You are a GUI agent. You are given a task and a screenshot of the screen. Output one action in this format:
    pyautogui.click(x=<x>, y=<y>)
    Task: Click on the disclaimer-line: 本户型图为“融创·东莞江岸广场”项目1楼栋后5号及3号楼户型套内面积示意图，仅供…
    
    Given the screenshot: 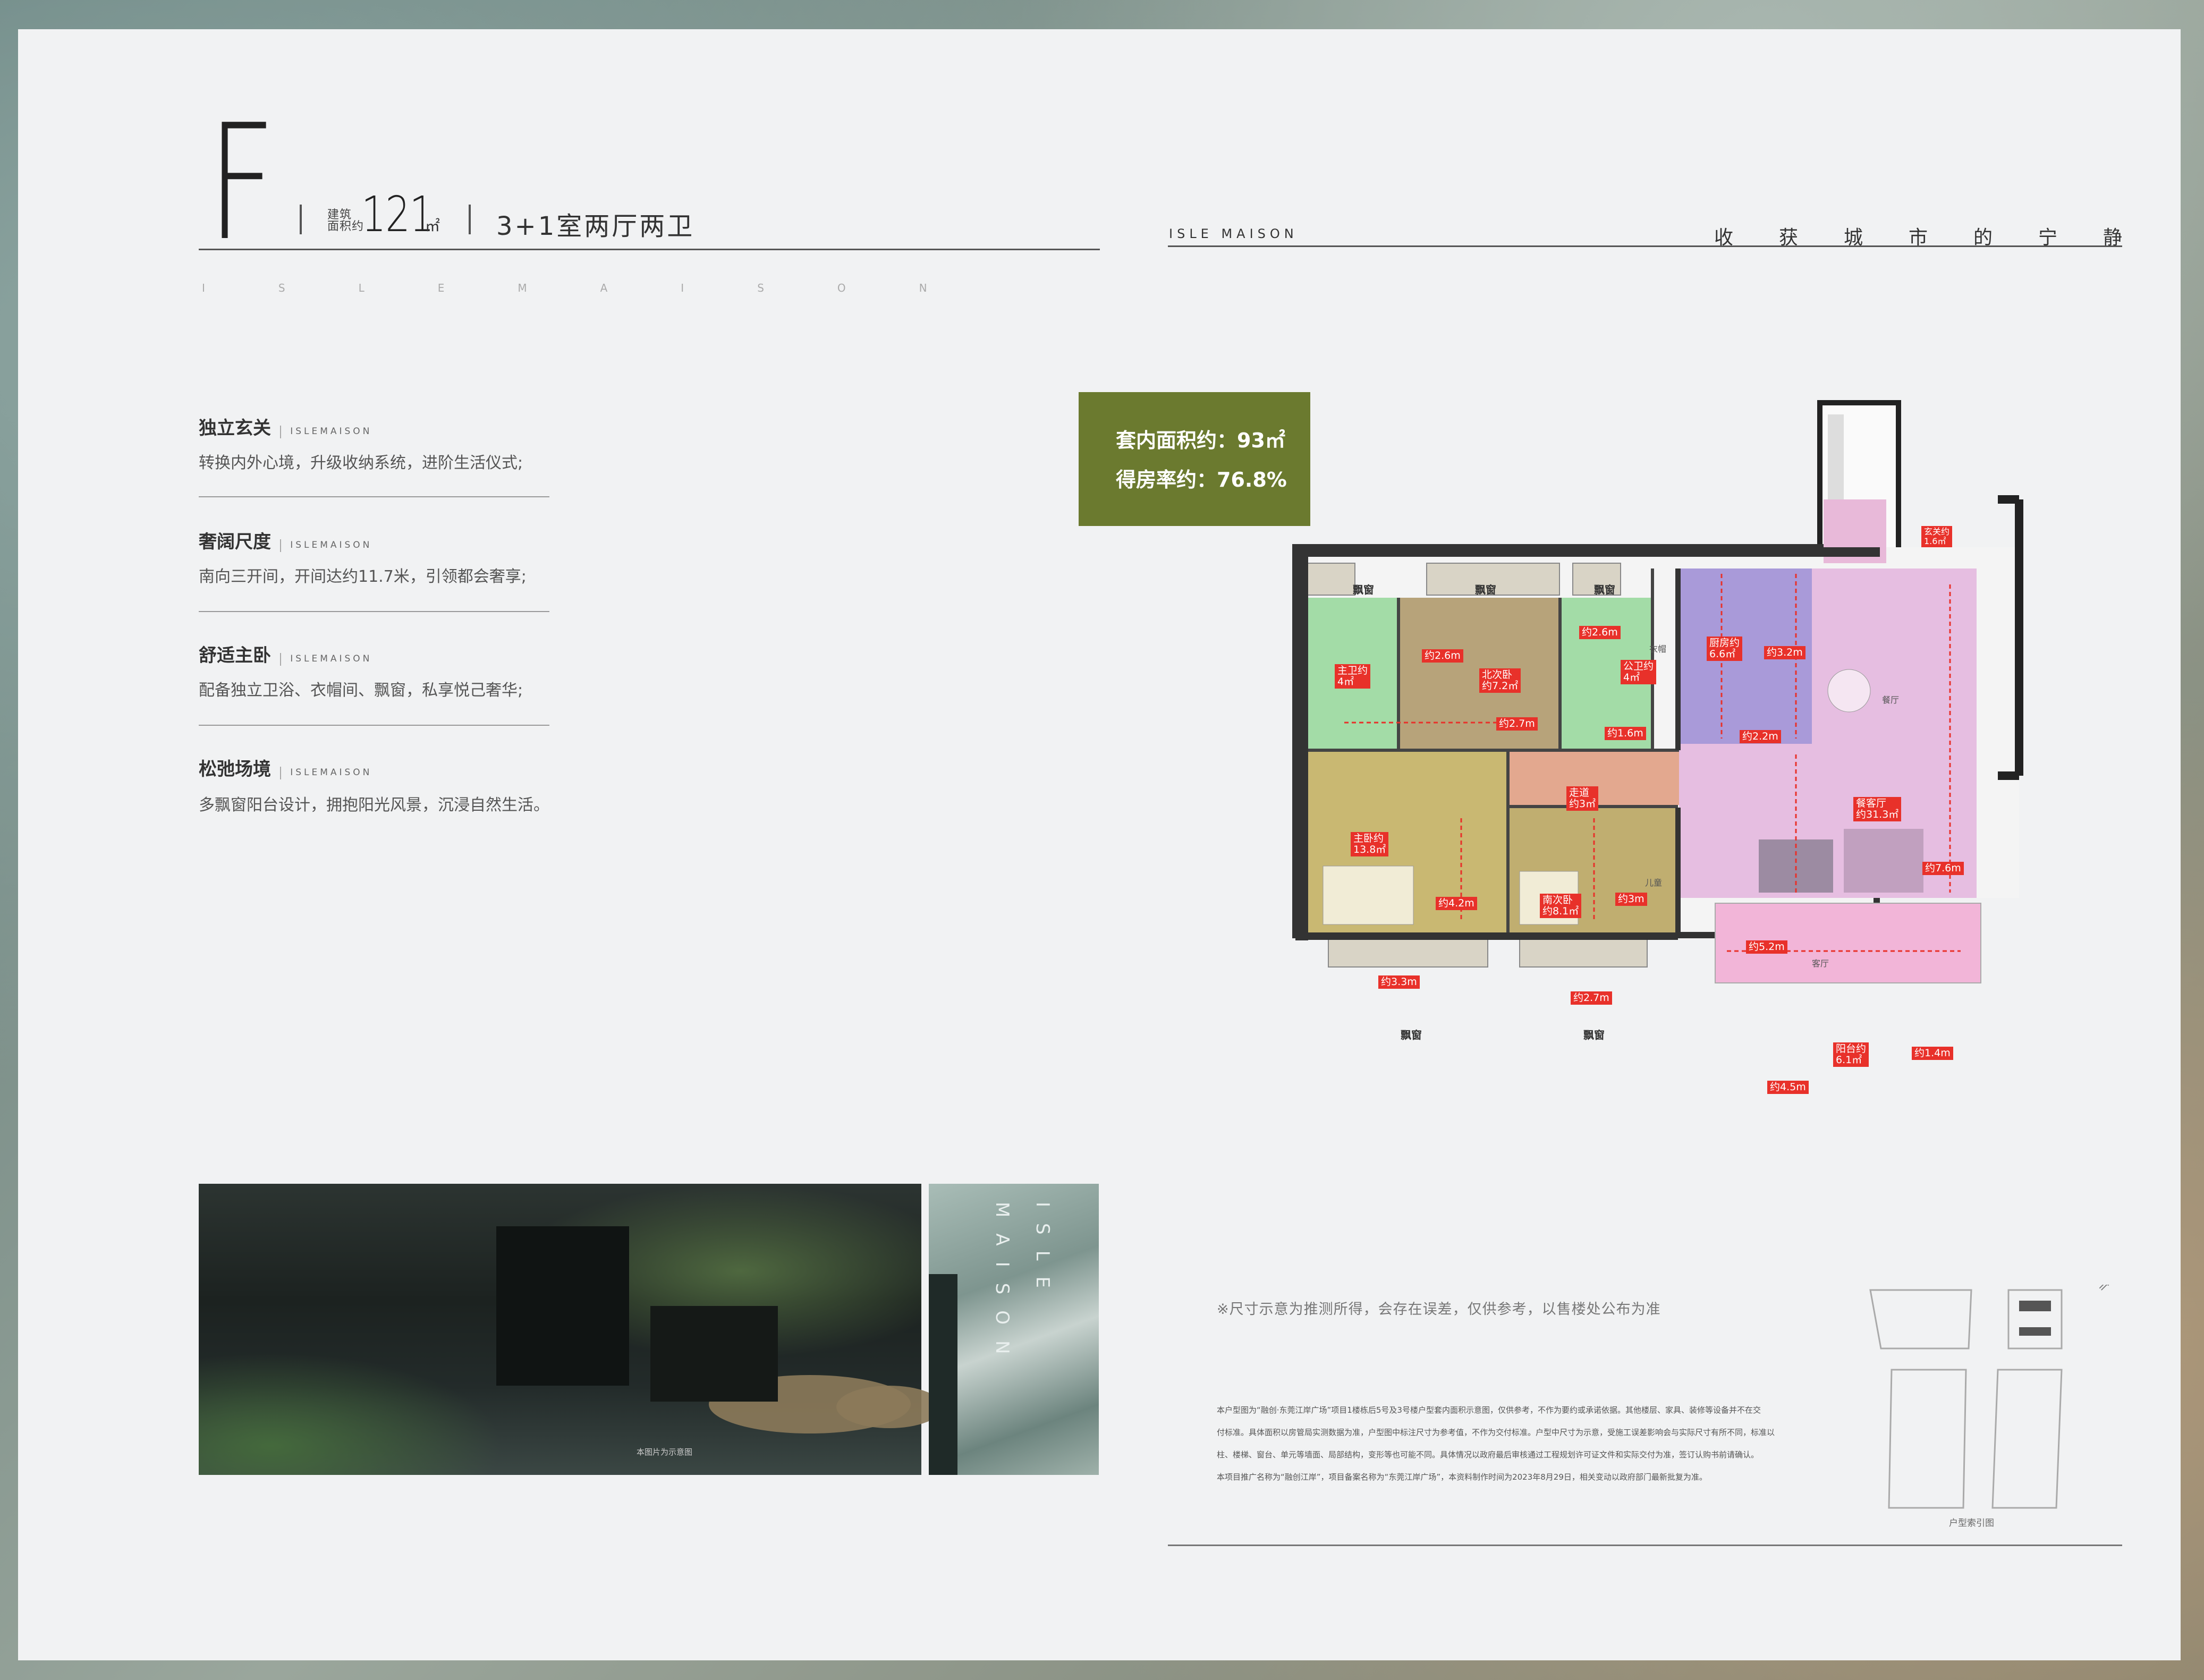 What is the action you would take?
    pyautogui.click(x=1489, y=1410)
    